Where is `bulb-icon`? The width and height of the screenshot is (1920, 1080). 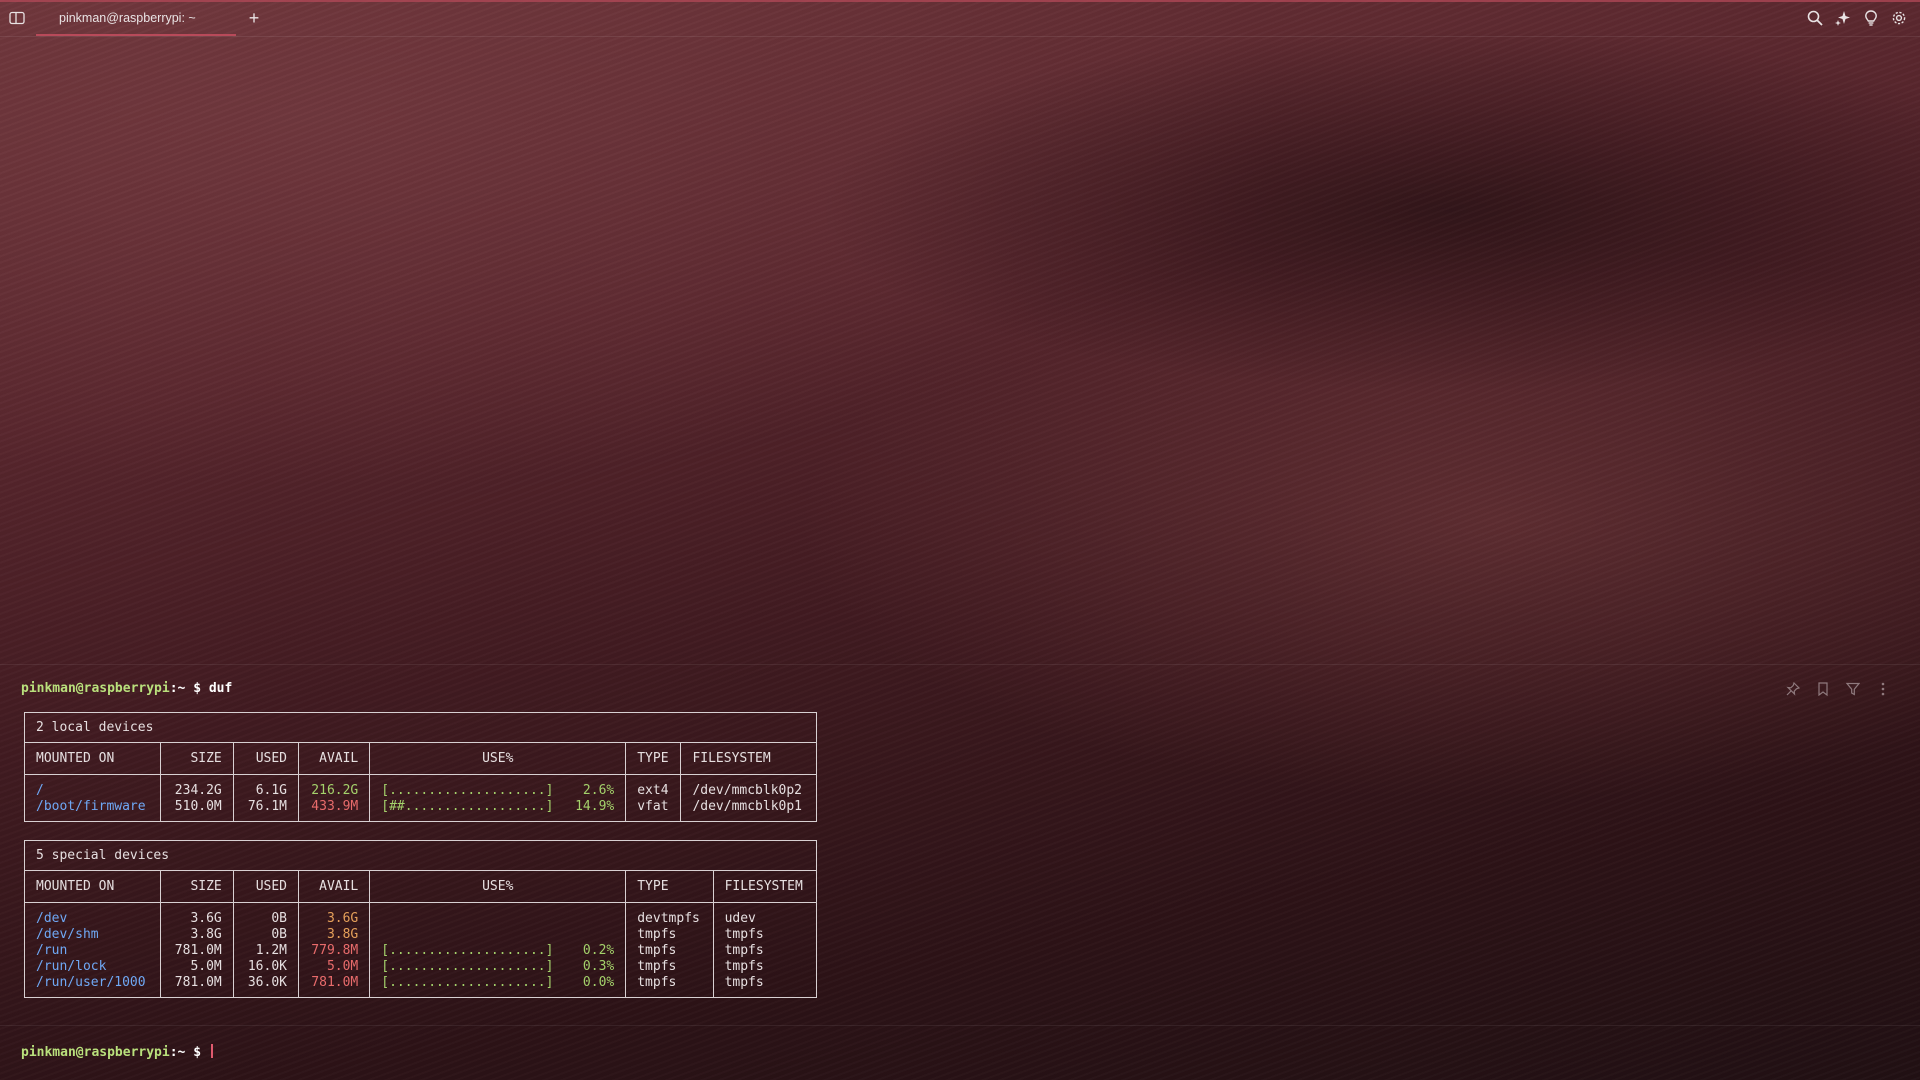
bulb-icon is located at coordinates (1871, 18).